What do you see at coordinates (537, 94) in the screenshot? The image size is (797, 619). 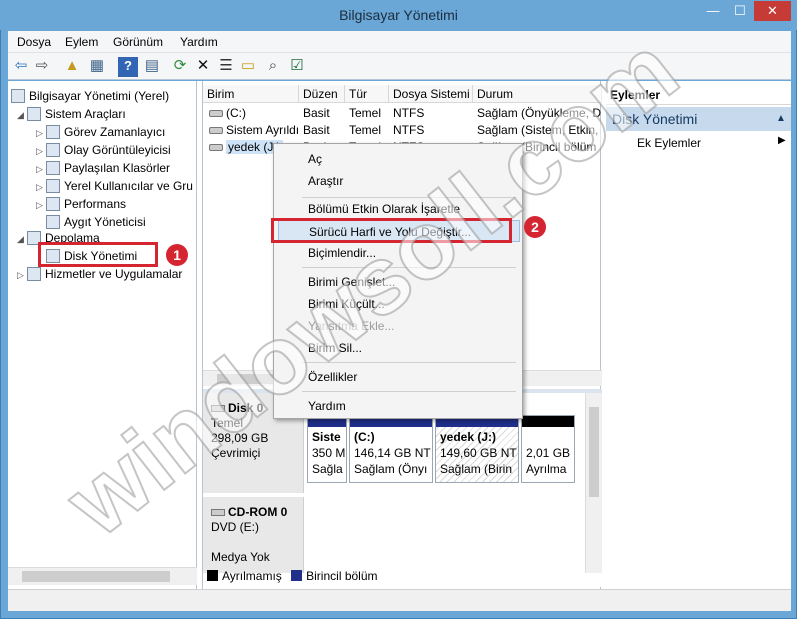 I see `column-durum: Durum` at bounding box center [537, 94].